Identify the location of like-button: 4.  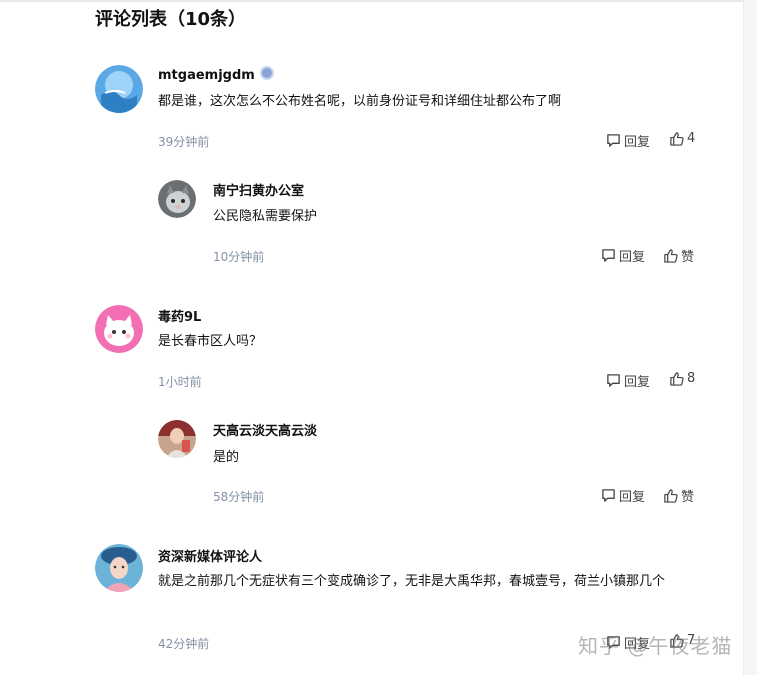
(682, 138).